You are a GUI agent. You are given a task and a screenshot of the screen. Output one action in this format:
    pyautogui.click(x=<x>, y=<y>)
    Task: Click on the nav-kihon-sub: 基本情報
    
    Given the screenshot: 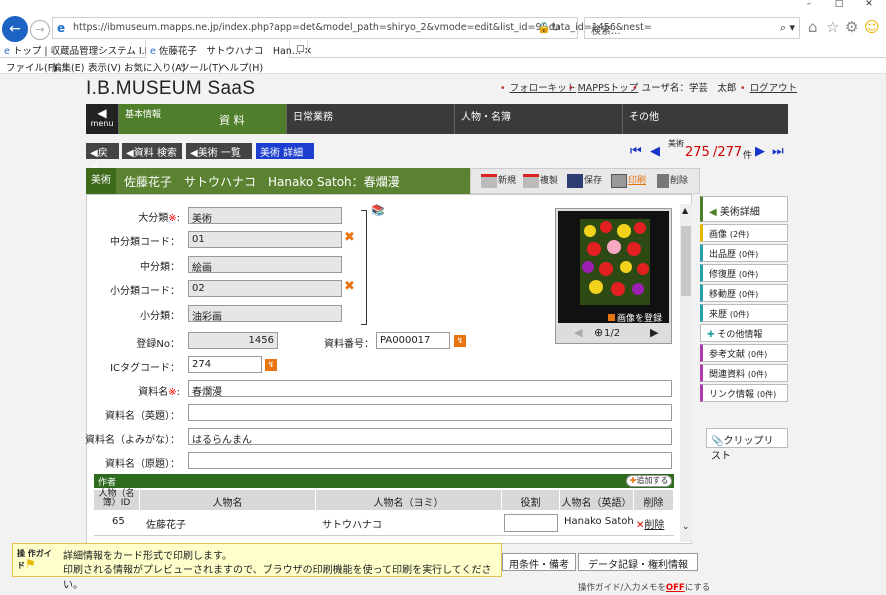 What is the action you would take?
    pyautogui.click(x=143, y=115)
    